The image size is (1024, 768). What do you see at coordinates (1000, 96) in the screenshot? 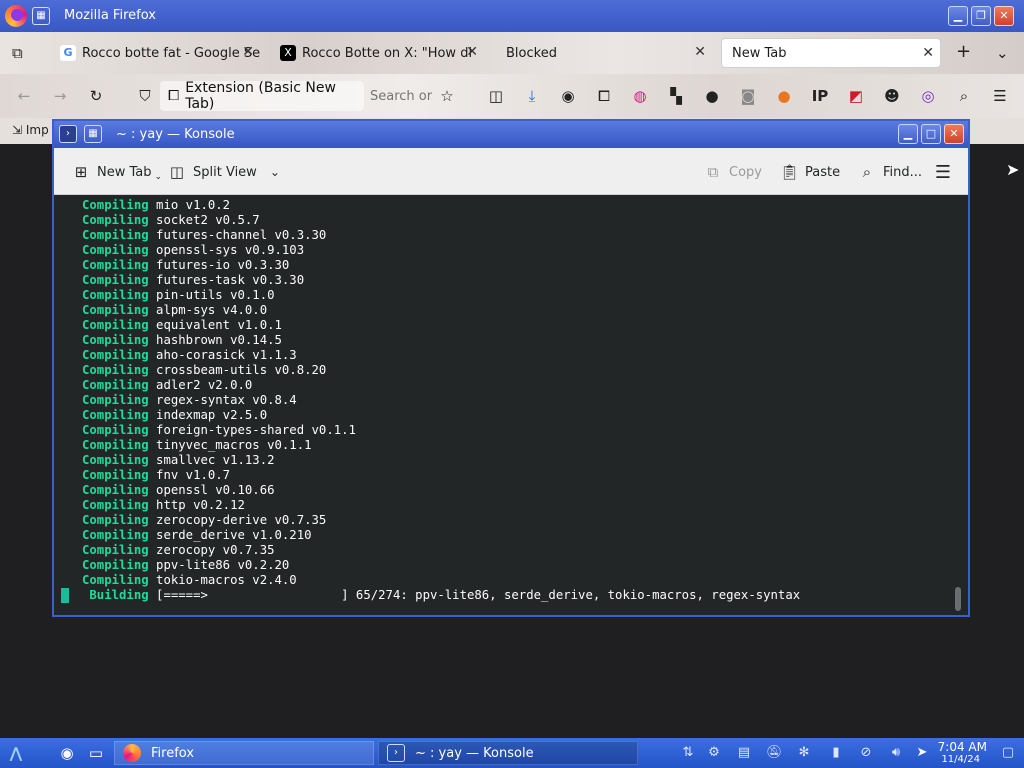
I see `app-menu-icon: ☰` at bounding box center [1000, 96].